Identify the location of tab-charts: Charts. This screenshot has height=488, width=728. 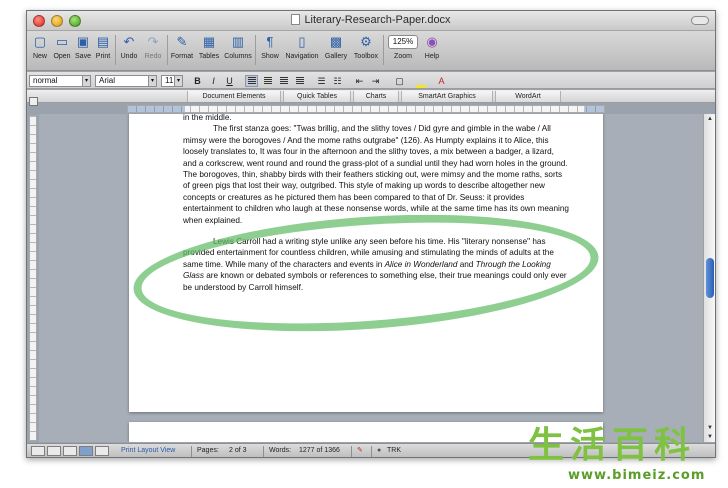
(376, 96).